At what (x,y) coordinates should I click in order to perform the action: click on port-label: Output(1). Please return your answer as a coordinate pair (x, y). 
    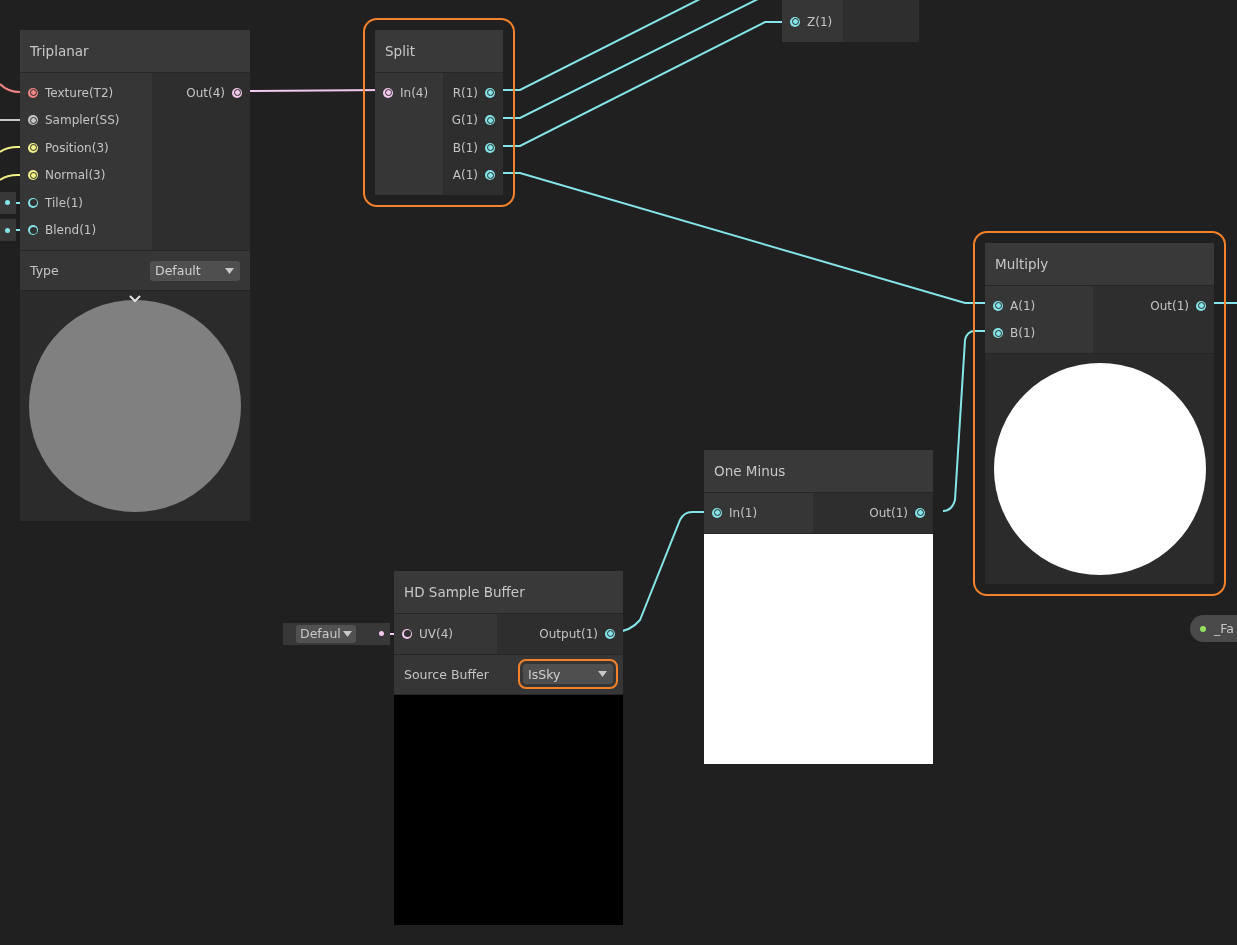
    Looking at the image, I should click on (568, 633).